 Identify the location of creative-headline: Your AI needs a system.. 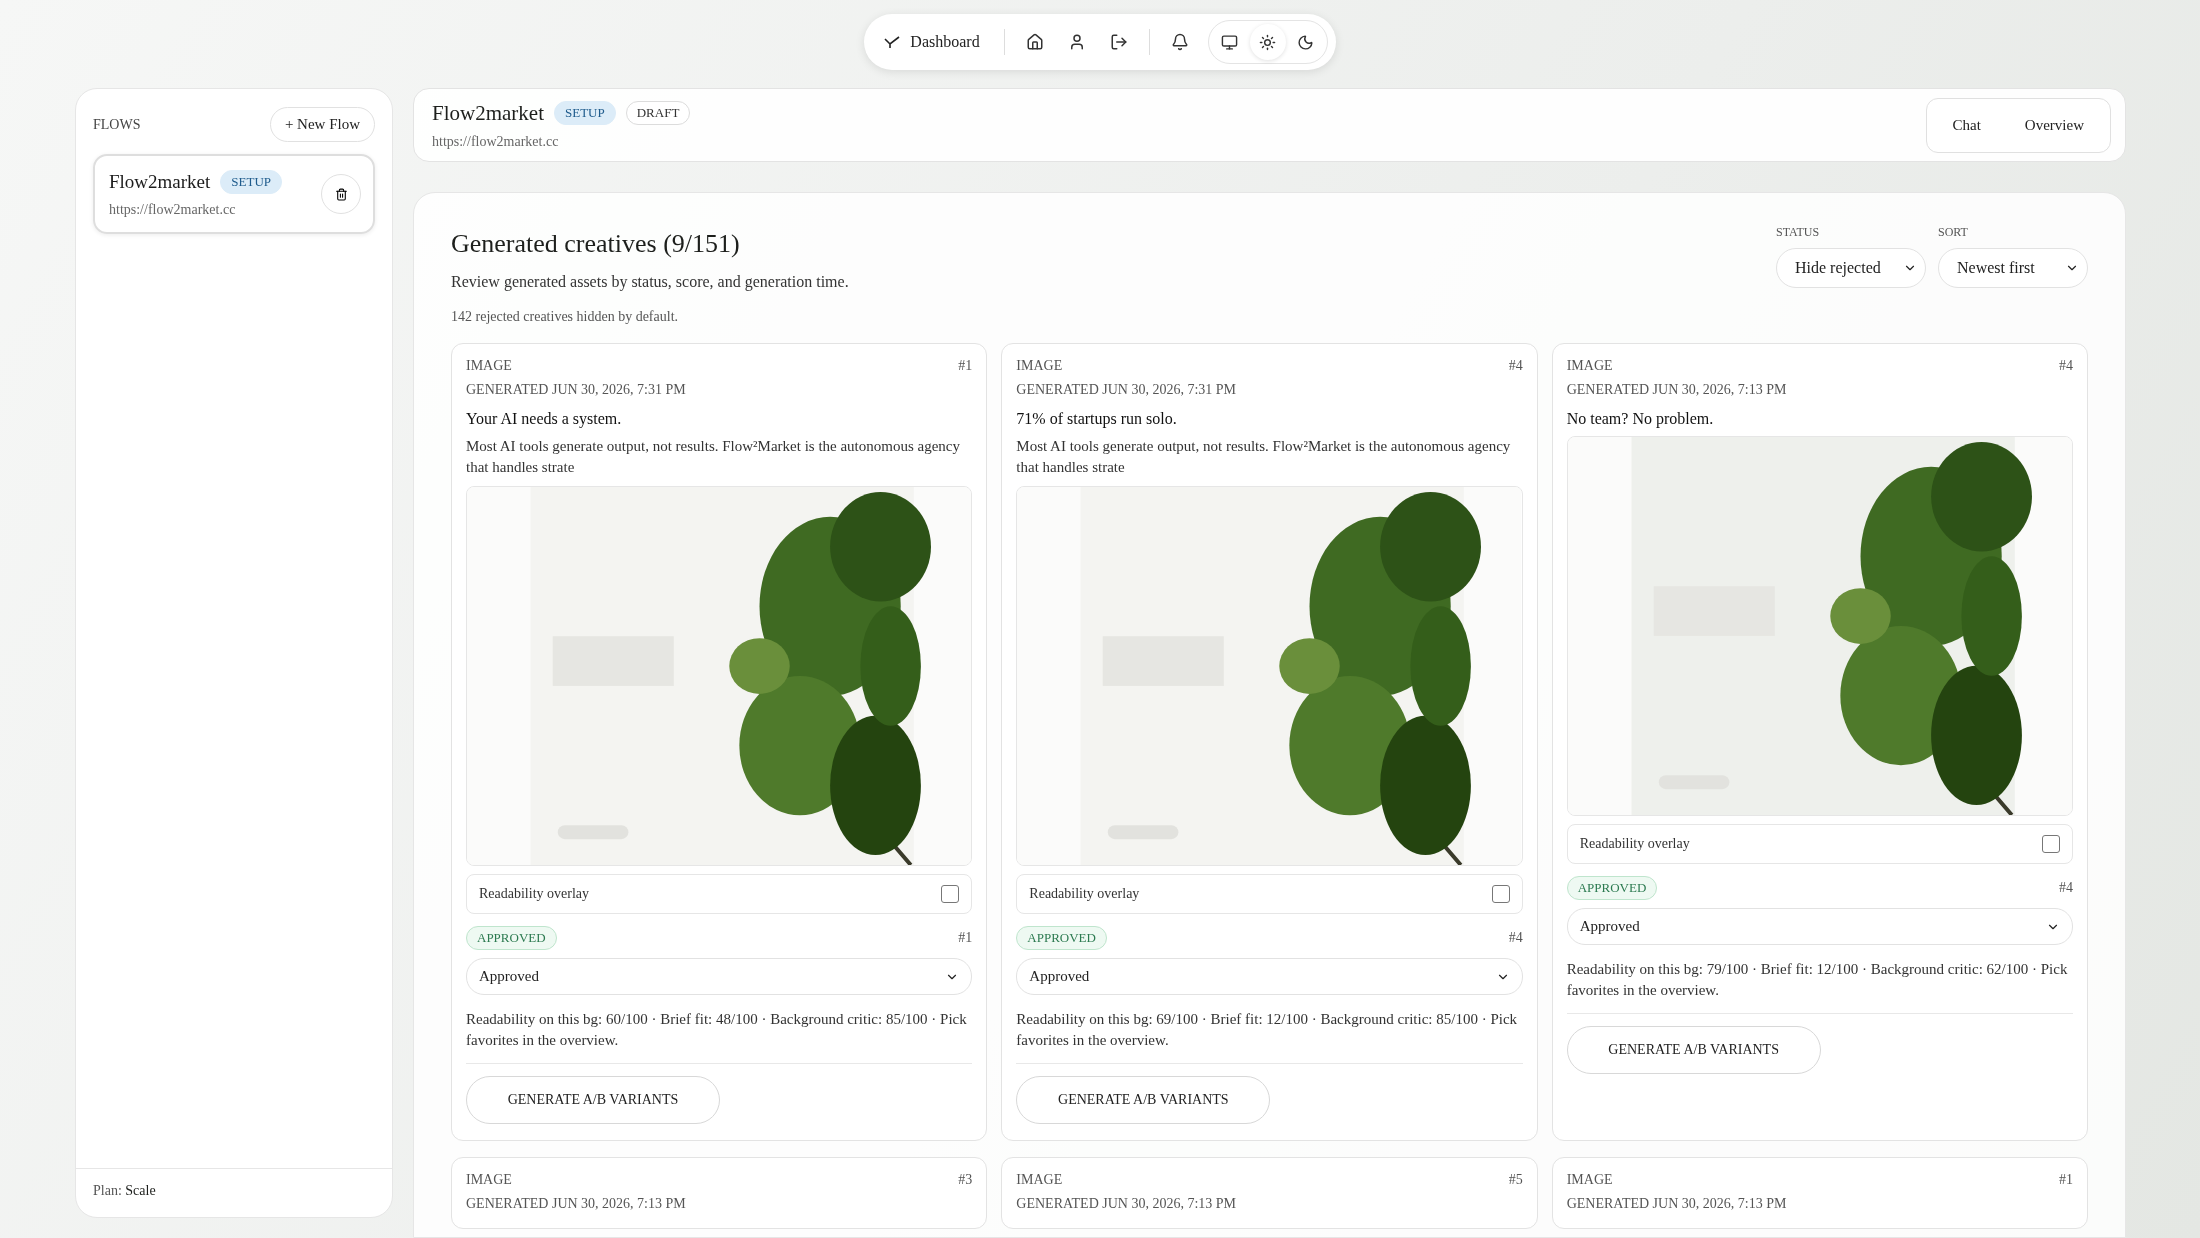
(544, 419).